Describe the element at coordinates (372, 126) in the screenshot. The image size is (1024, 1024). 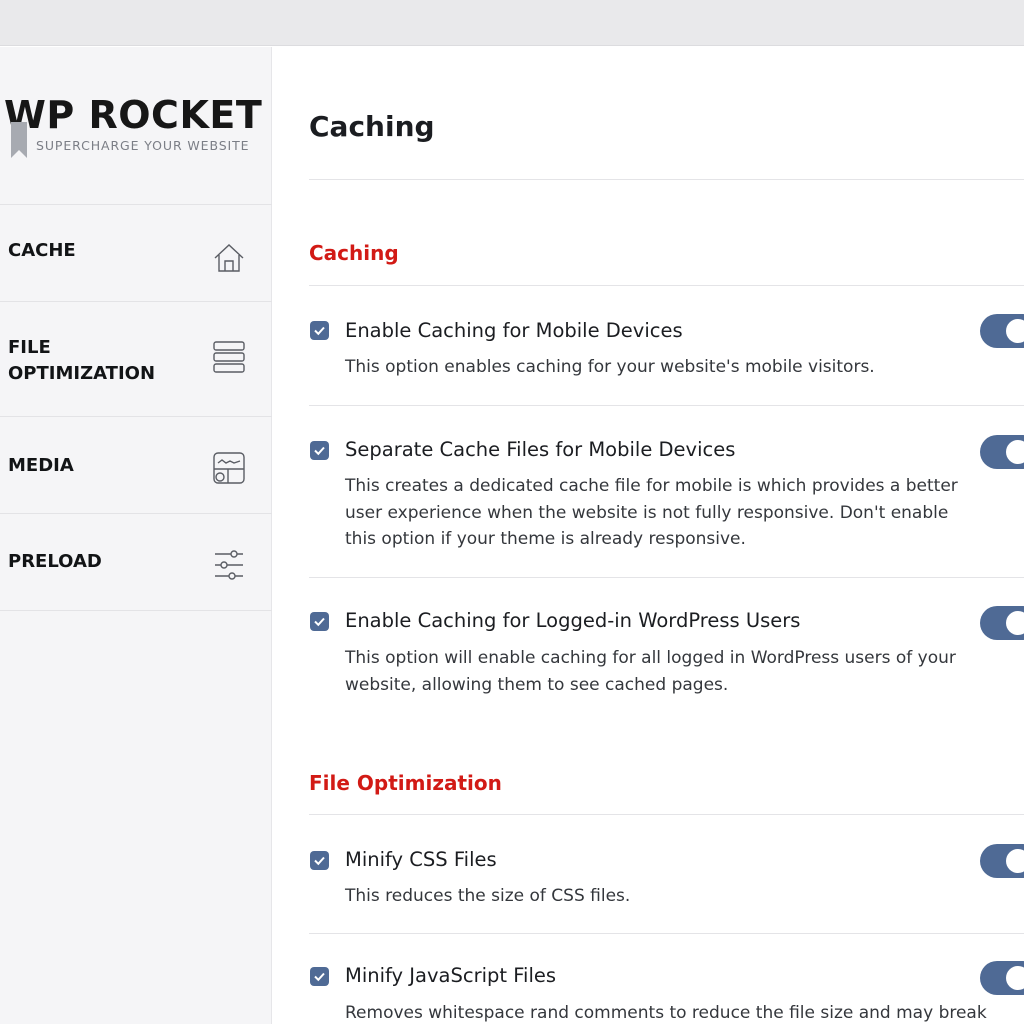
I see `page-title: Caching` at that location.